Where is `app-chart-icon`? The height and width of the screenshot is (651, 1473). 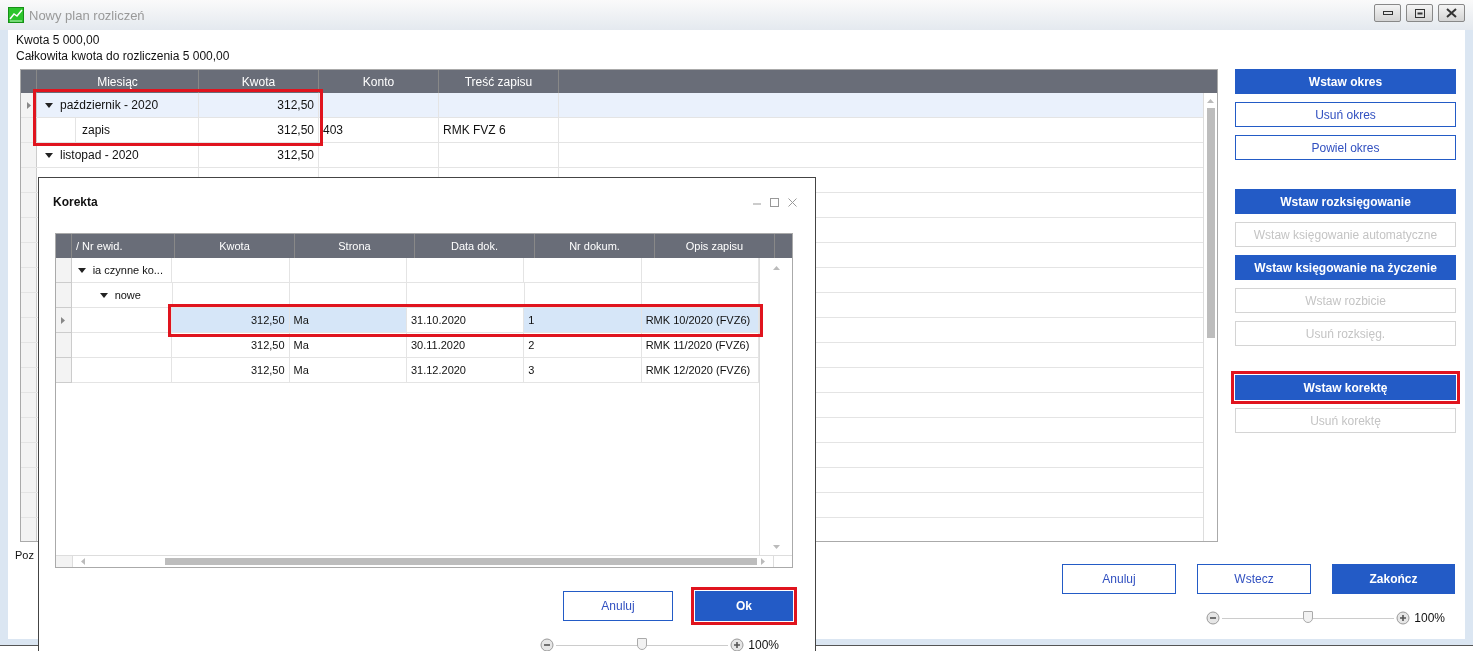
app-chart-icon is located at coordinates (16, 15).